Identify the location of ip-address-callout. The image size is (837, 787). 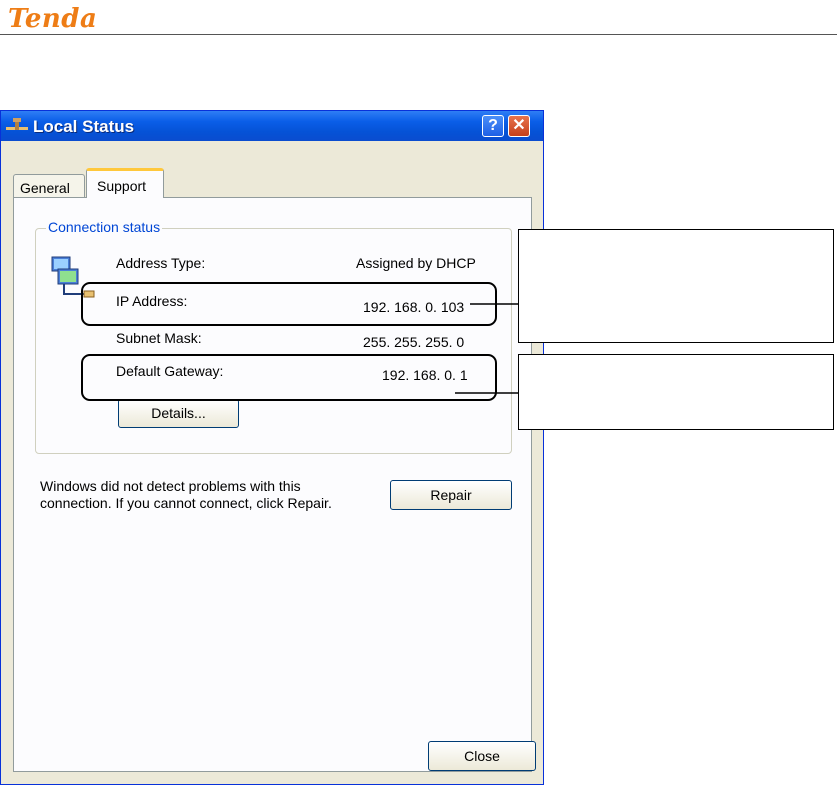
(676, 286).